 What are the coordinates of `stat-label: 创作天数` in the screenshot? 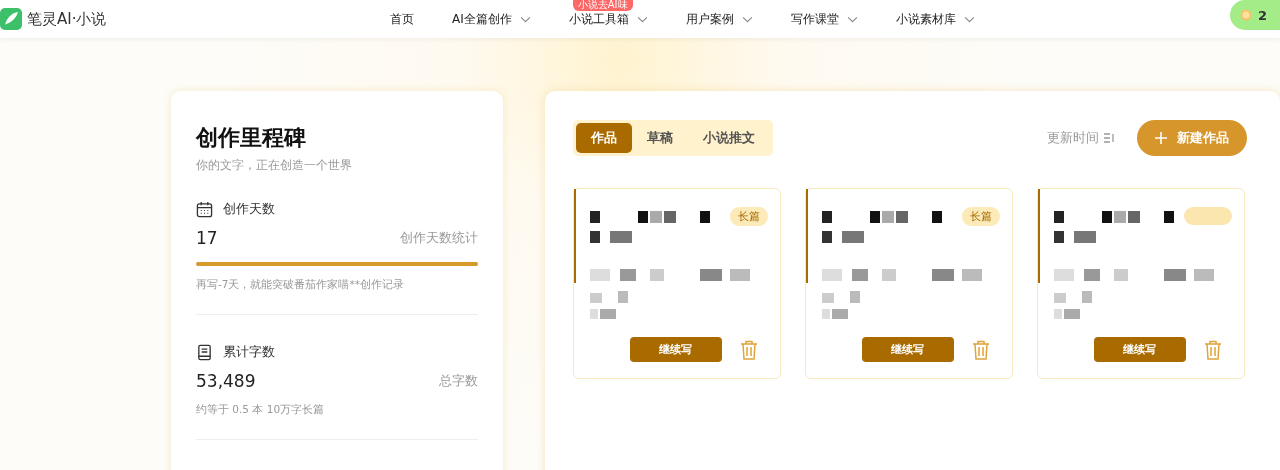 It's located at (249, 209).